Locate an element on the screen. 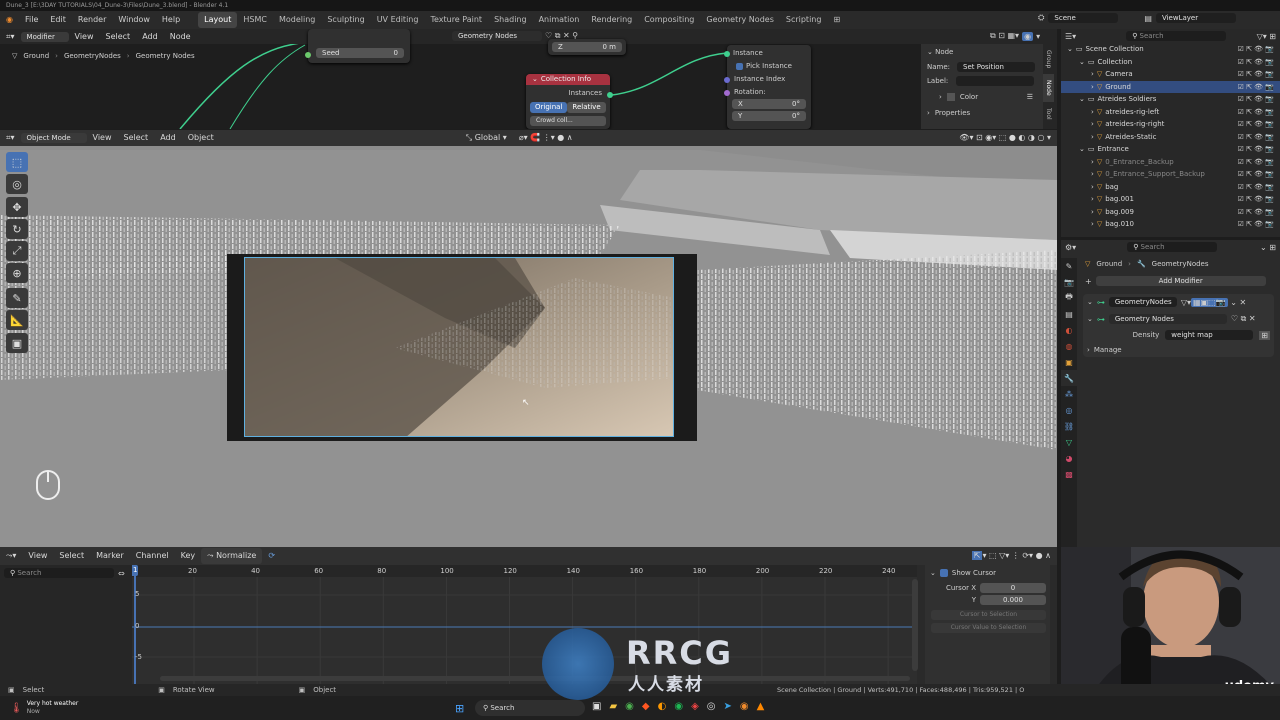  tab-modeling: Modeling is located at coordinates (297, 20).